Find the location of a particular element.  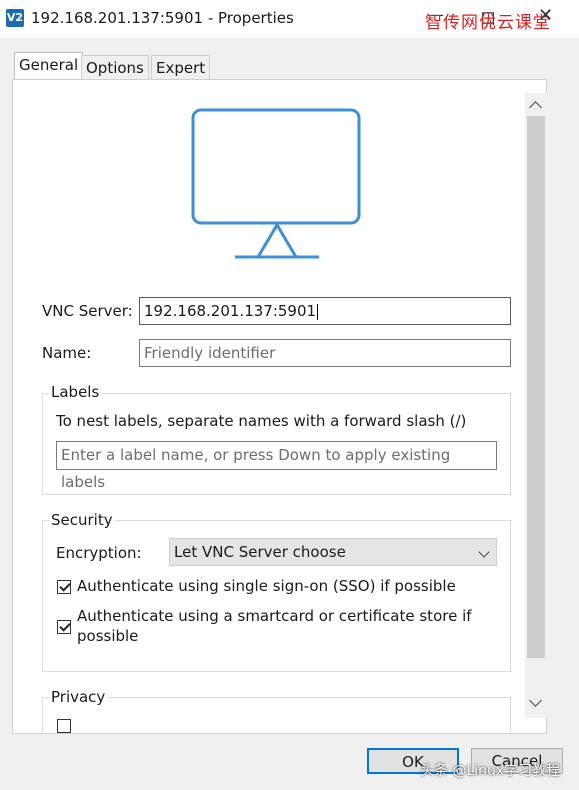

privacy-group-title: Privacy is located at coordinates (78, 697).